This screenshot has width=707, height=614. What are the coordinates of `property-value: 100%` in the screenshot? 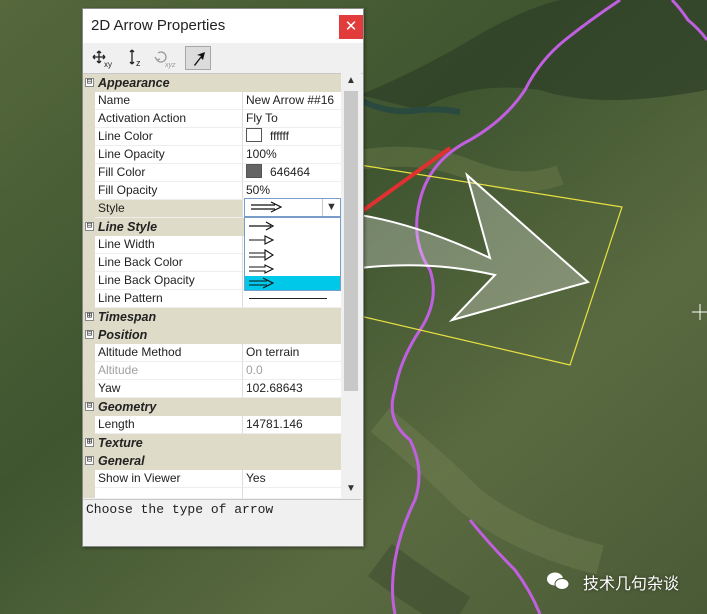 It's located at (292, 155).